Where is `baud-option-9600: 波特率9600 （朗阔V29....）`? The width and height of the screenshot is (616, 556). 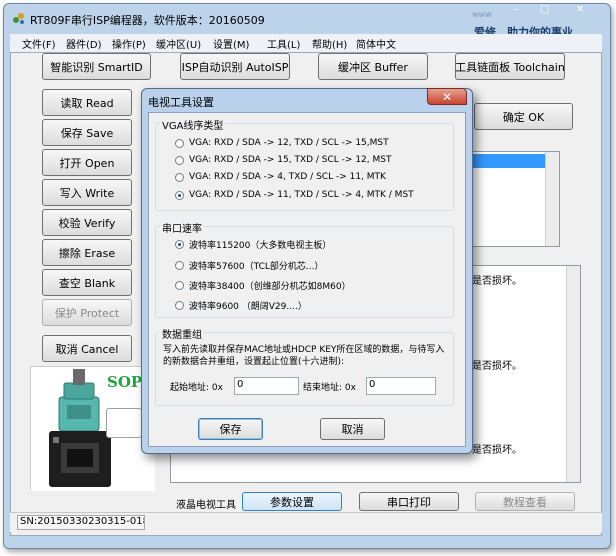
baud-option-9600: 波特率9600 （朗阔V29....） is located at coordinates (241, 305).